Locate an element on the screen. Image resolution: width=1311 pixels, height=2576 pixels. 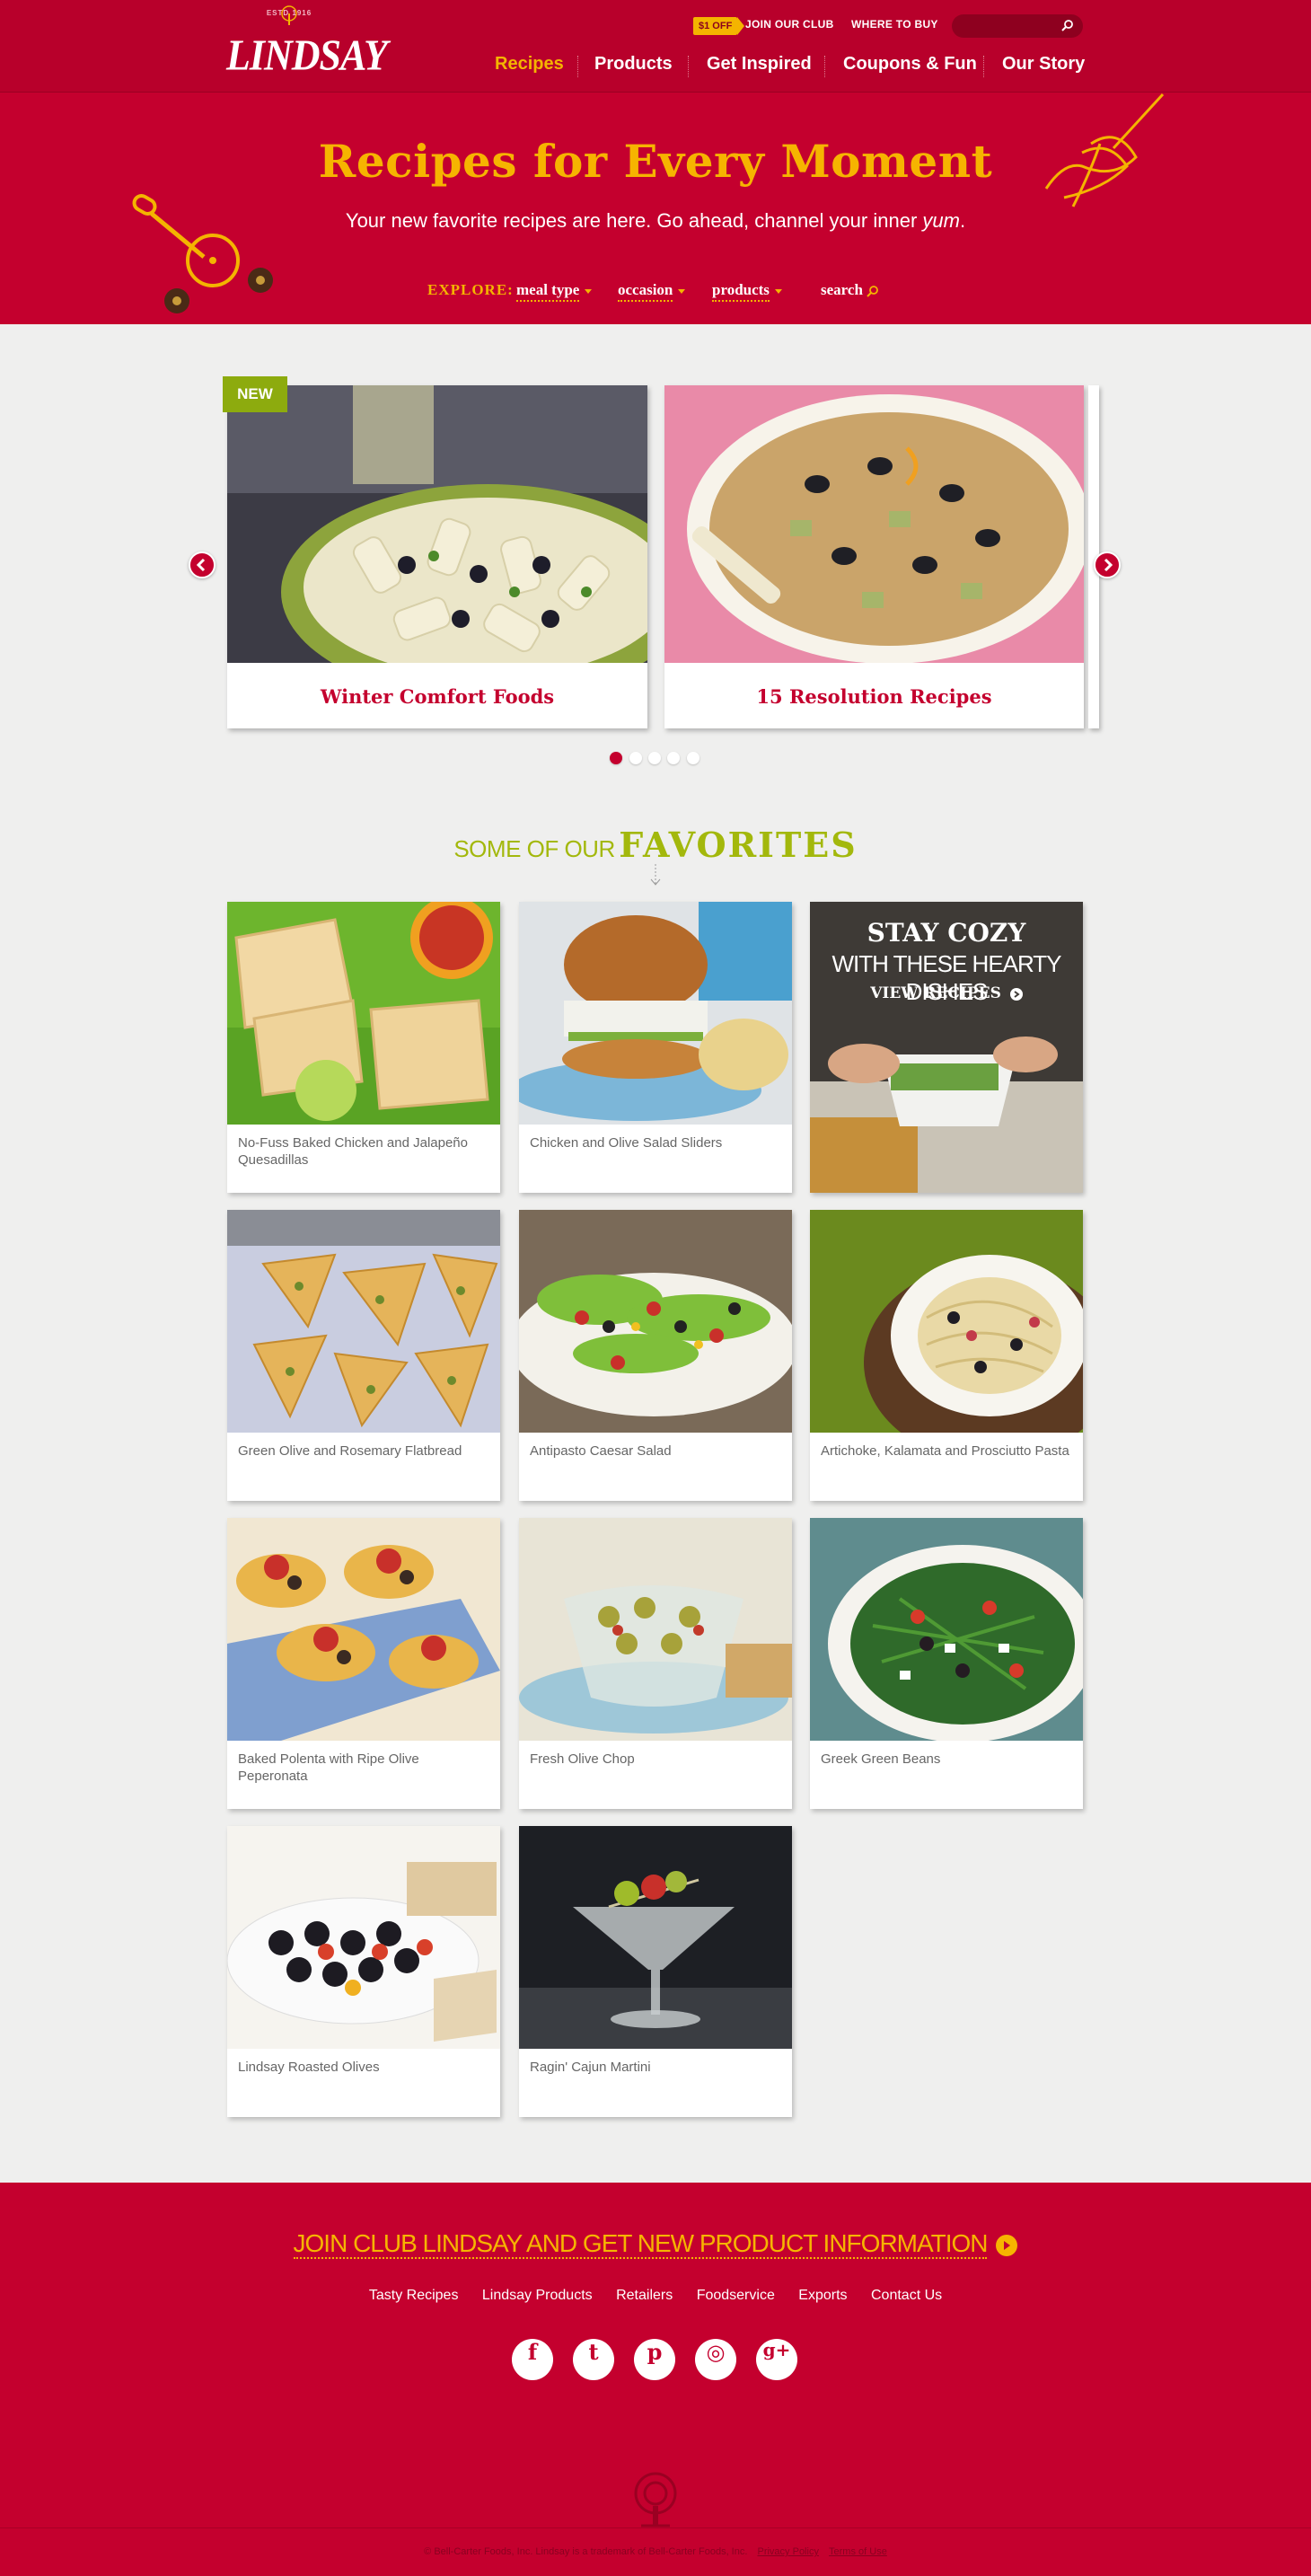
carousel-card: 15 Resolution Recipes is located at coordinates (874, 556).